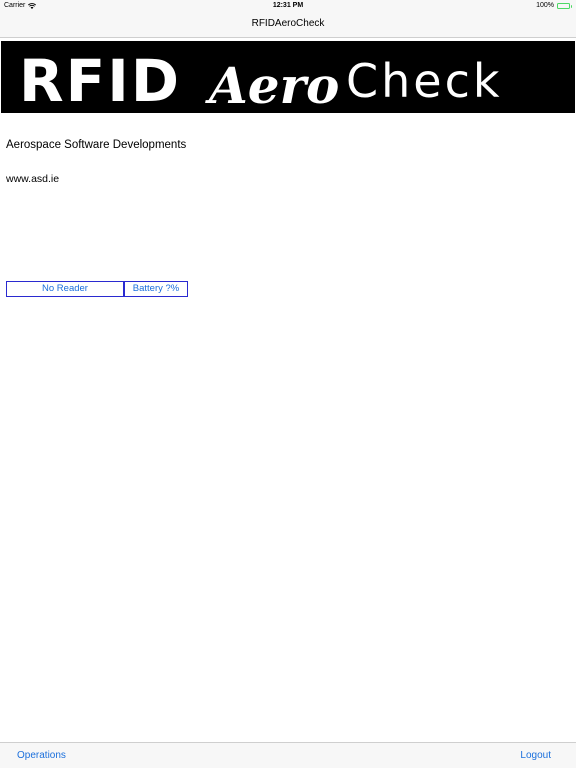  Describe the element at coordinates (96, 145) in the screenshot. I see `company-name: Aerospace Software Developments` at that location.